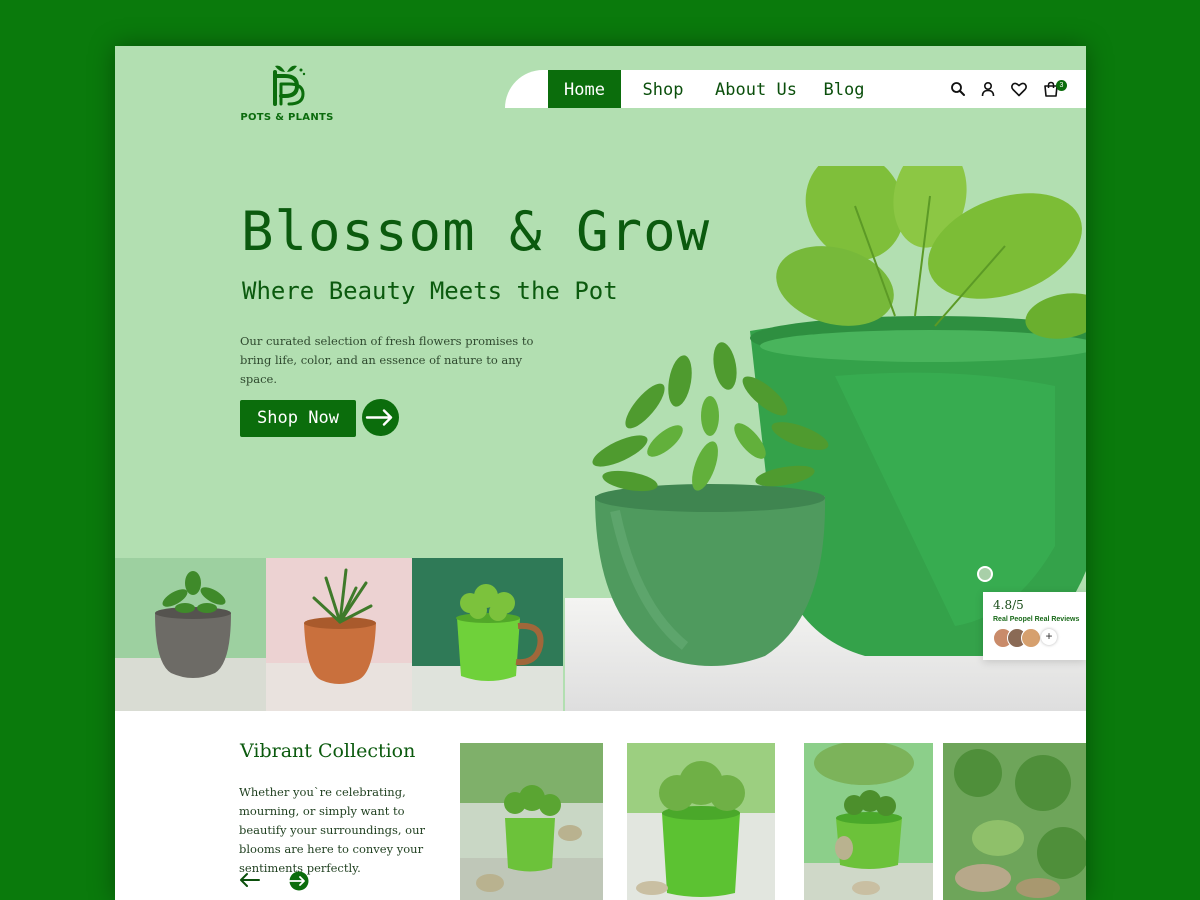  What do you see at coordinates (844, 89) in the screenshot?
I see `nav-blog: Blog` at bounding box center [844, 89].